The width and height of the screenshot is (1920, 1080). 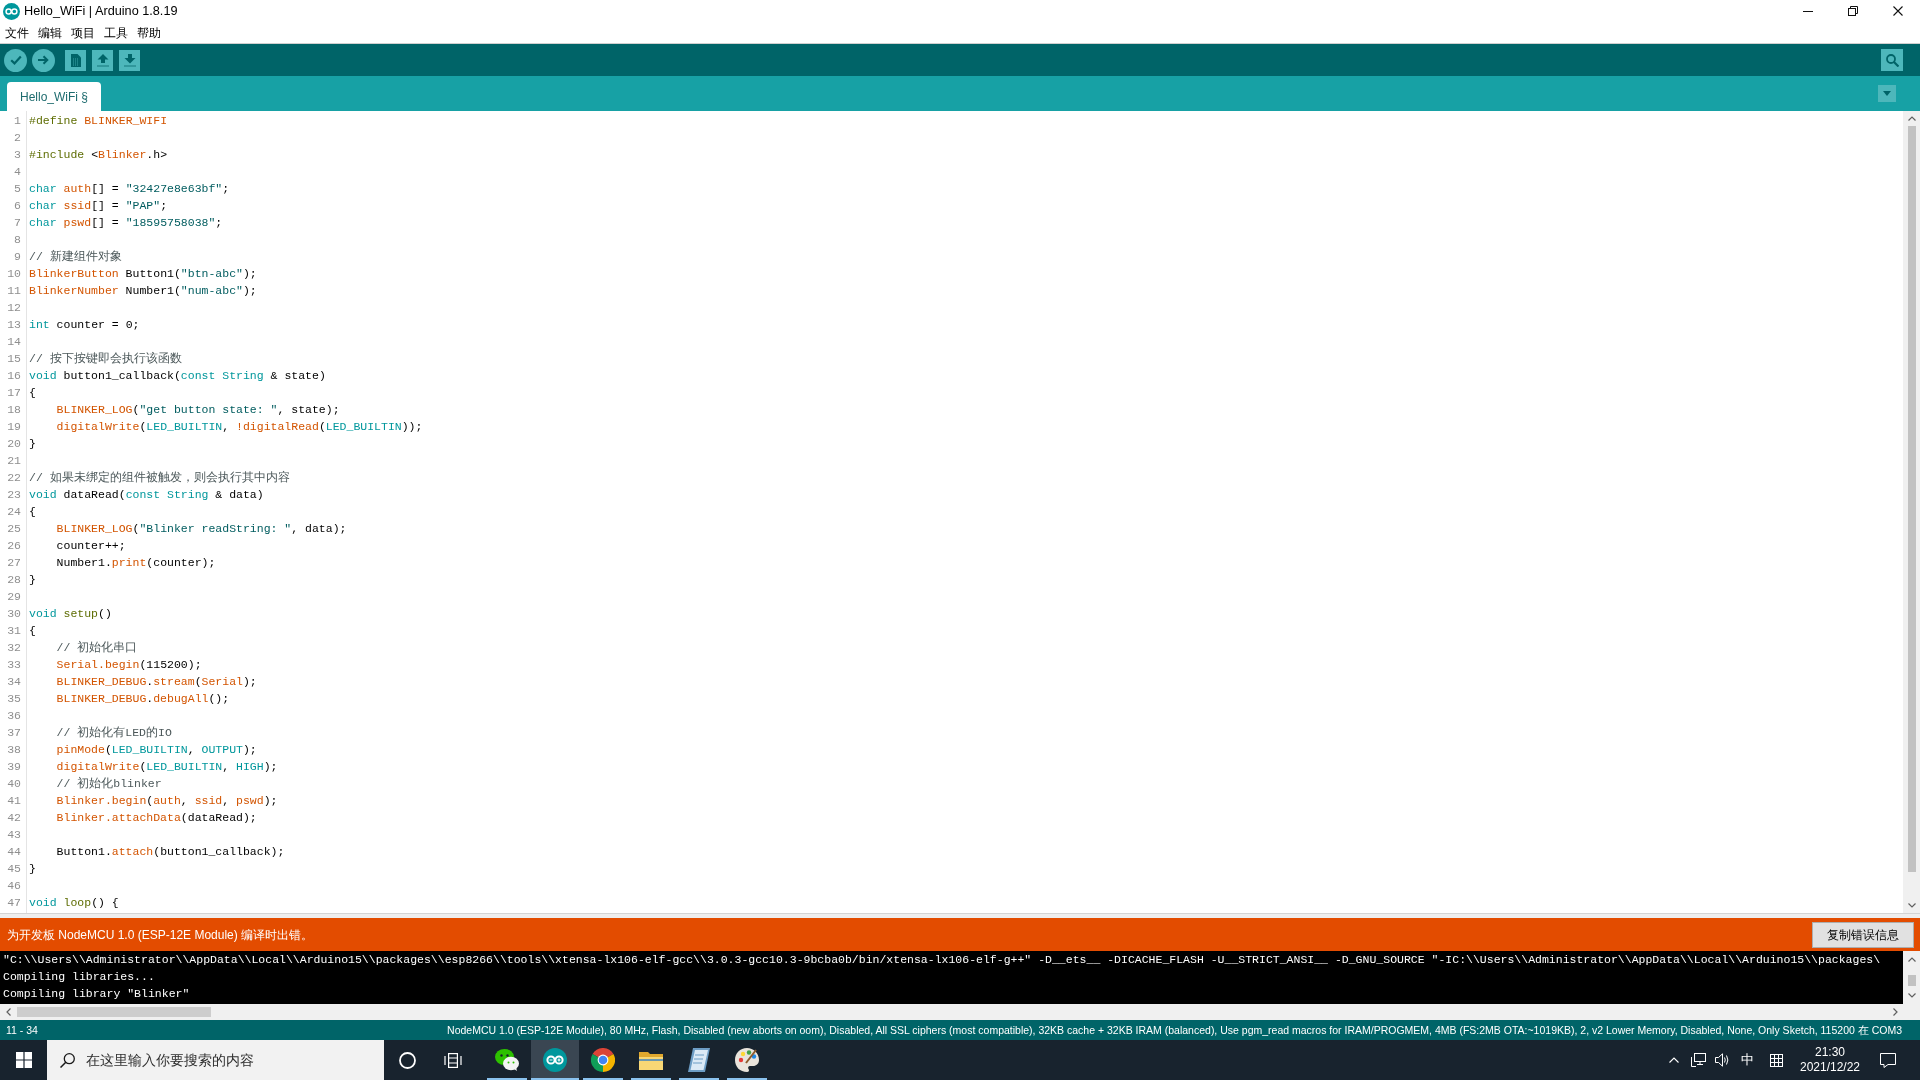 I want to click on folder-icon, so click(x=651, y=1060).